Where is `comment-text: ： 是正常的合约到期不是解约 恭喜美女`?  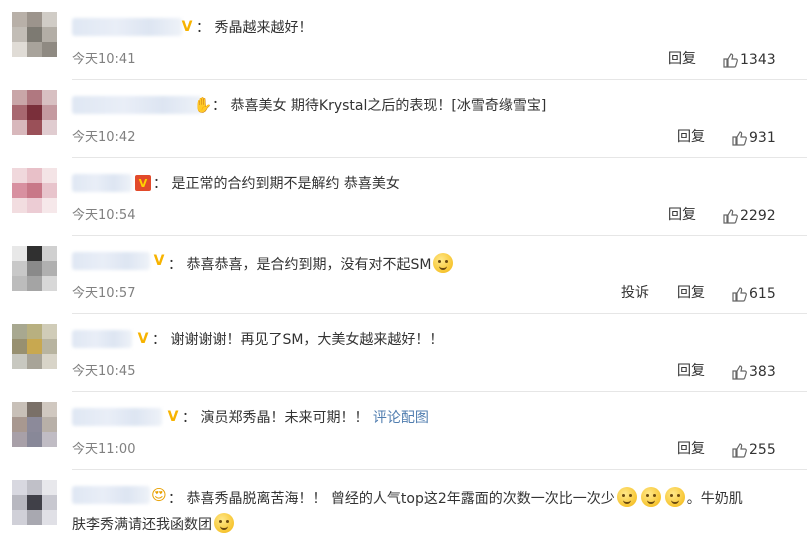
comment-text: ： 是正常的合约到期不是解约 恭喜美女 is located at coordinates (276, 184).